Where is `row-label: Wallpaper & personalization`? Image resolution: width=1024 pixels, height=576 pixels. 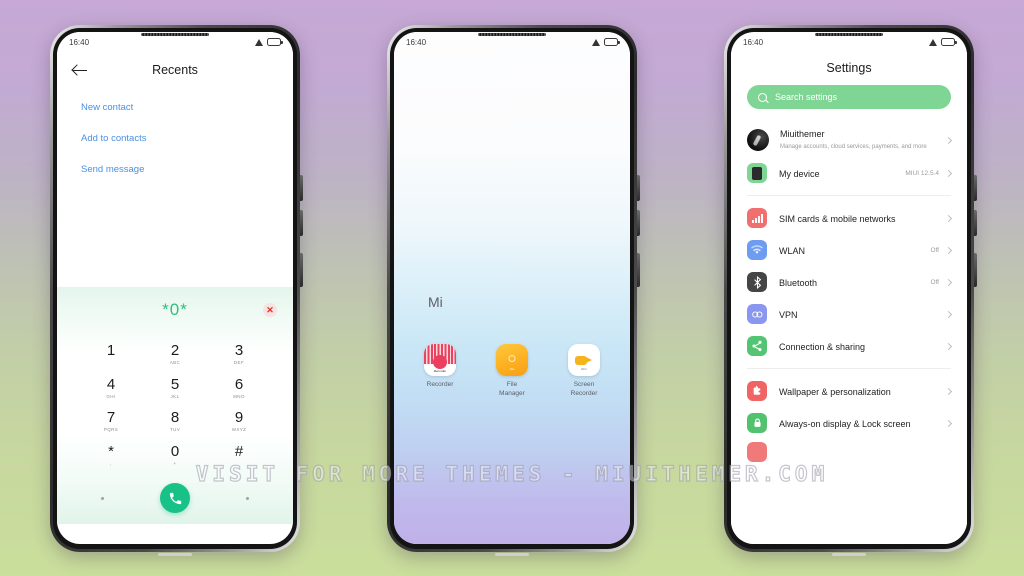
row-label: Wallpaper & personalization is located at coordinates (835, 392).